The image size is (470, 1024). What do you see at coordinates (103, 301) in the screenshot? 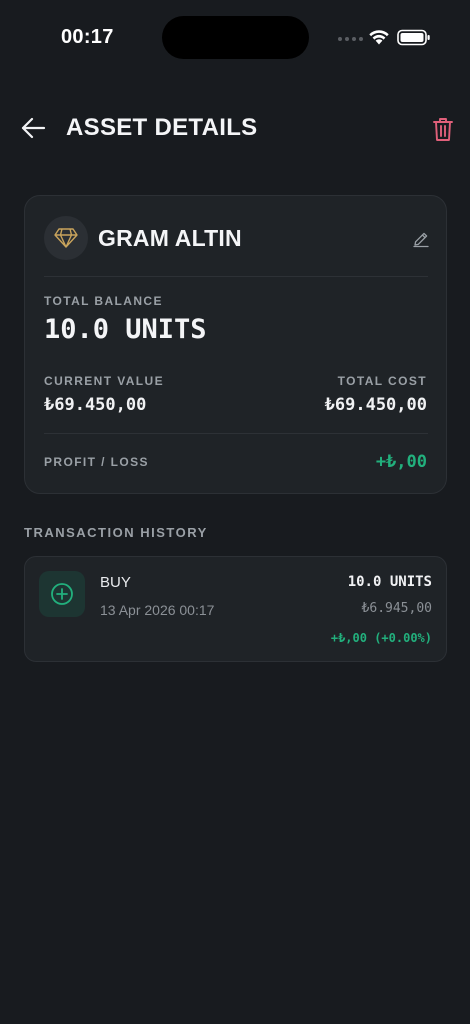
I see `total-balance-label: TOTAL BALANCE` at bounding box center [103, 301].